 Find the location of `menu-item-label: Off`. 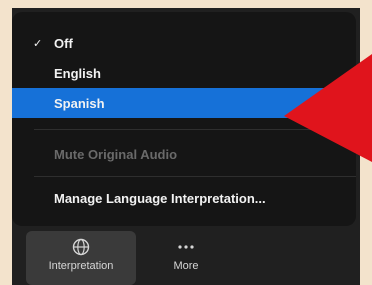

menu-item-label: Off is located at coordinates (63, 43).